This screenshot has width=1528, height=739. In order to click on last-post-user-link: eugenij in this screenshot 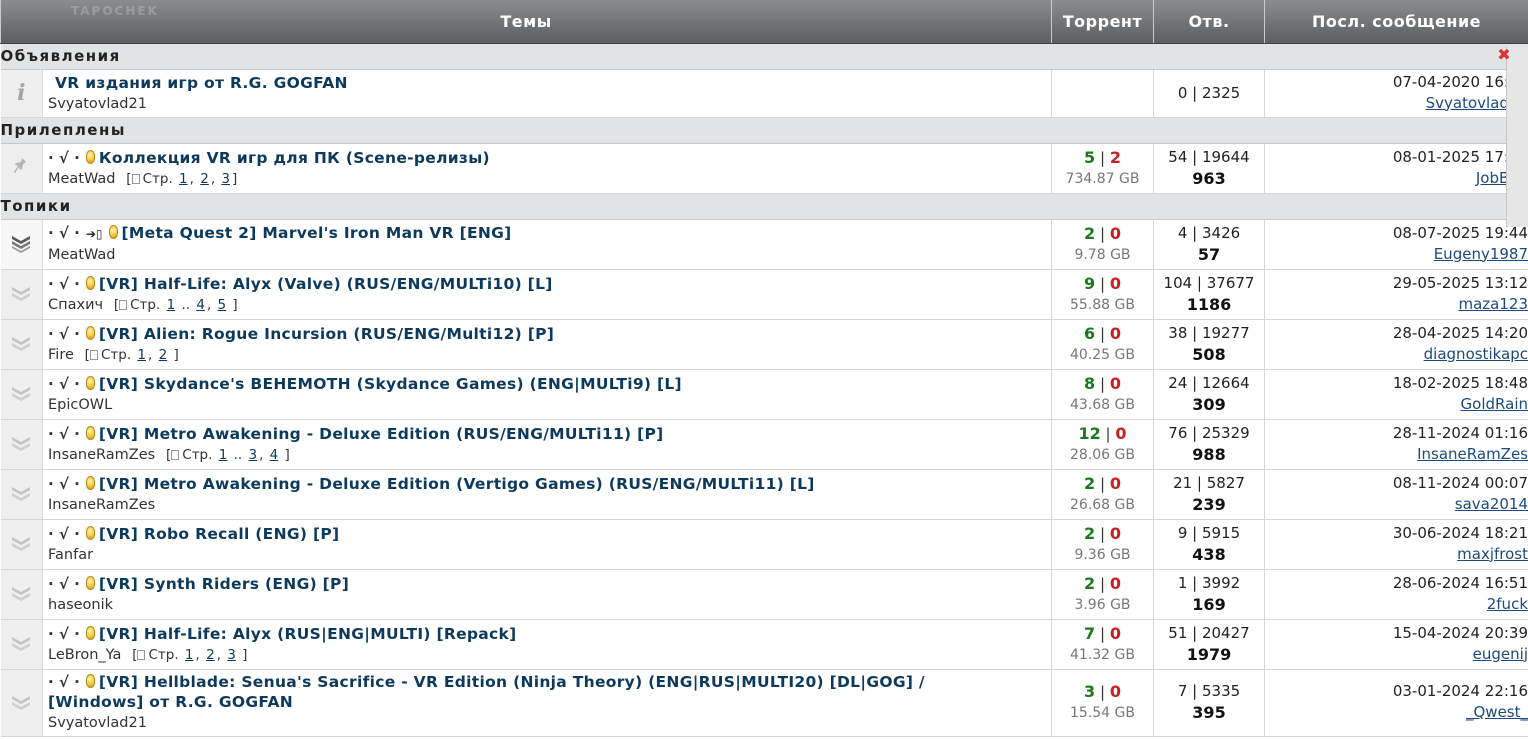, I will do `click(1500, 654)`.